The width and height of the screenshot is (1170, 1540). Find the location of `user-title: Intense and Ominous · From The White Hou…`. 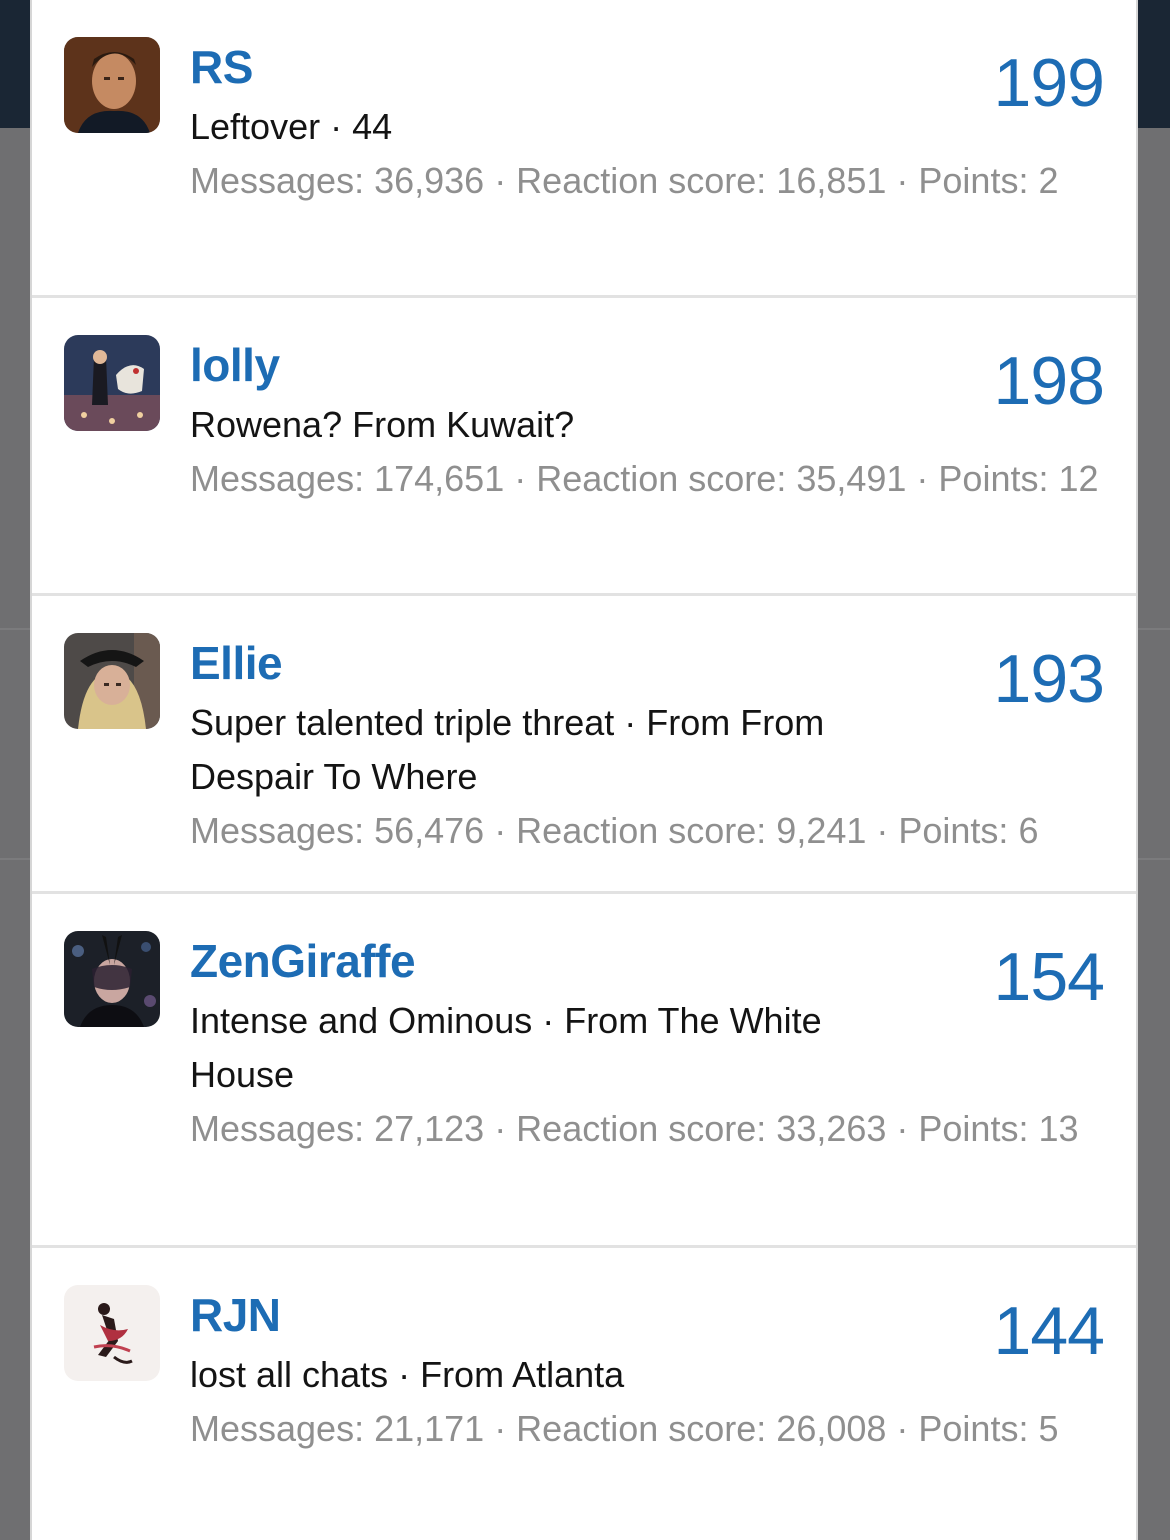

user-title: Intense and Ominous · From The White Hou… is located at coordinates (506, 1047).